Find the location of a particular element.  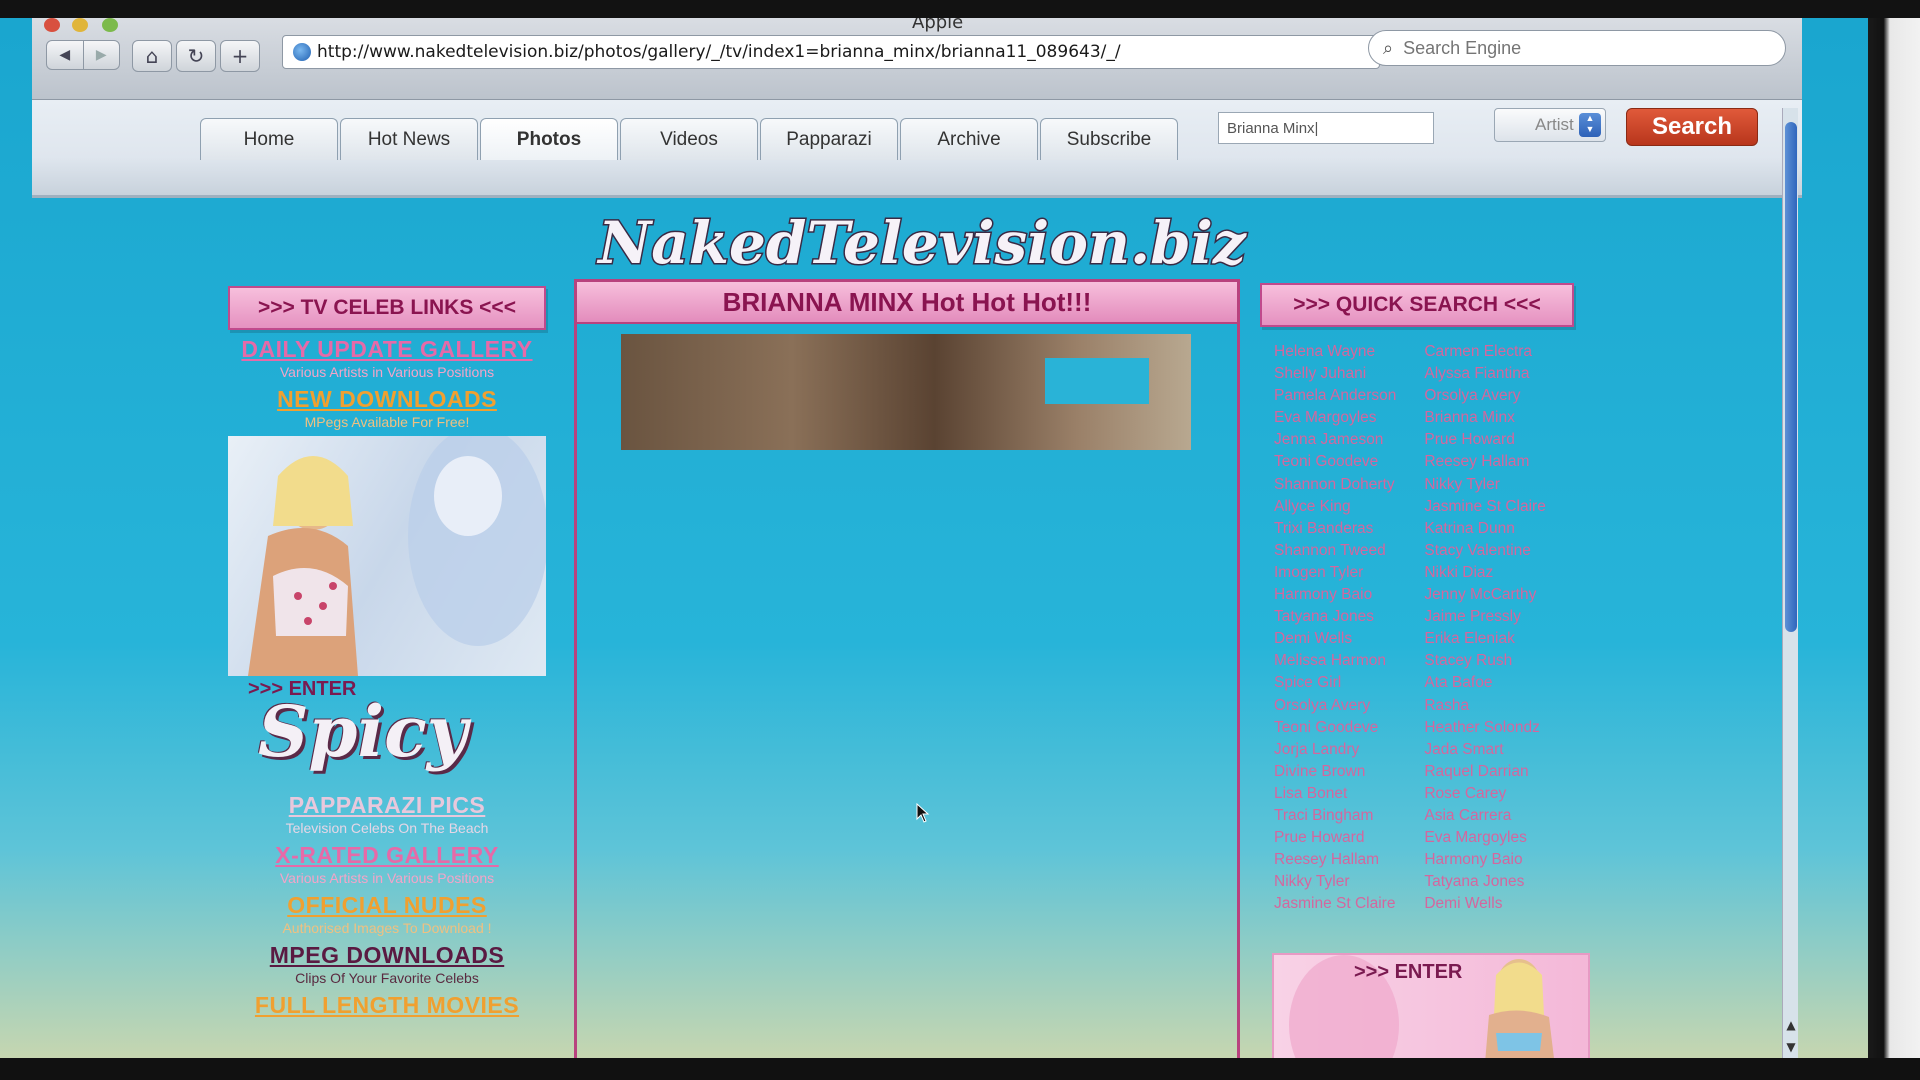

celeb-name-link: Nikki Diaz is located at coordinates (1484, 573).